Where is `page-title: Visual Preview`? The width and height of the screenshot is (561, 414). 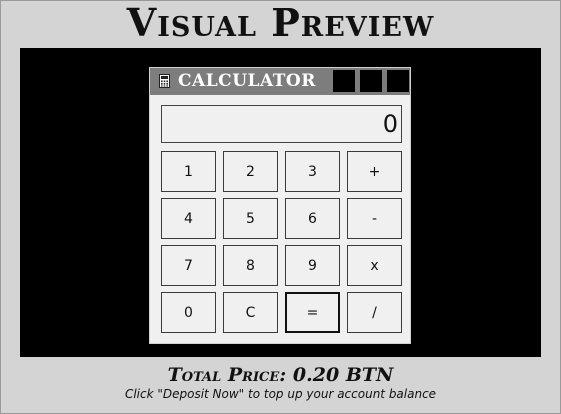 page-title: Visual Preview is located at coordinates (280, 22).